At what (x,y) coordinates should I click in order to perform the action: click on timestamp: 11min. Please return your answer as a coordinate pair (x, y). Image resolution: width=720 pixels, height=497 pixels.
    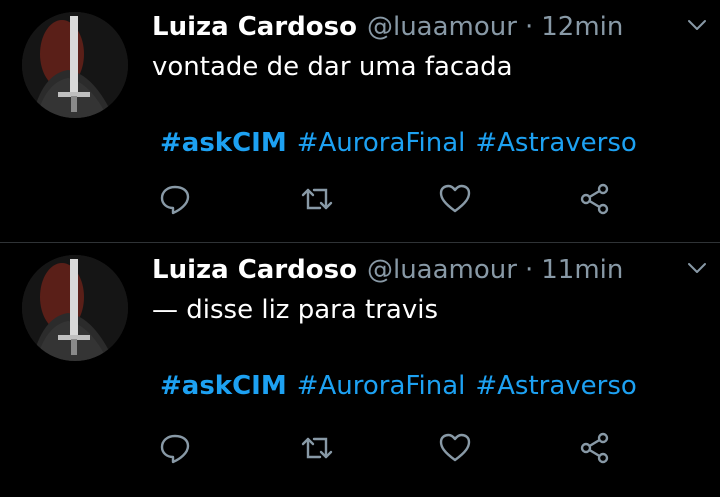
    Looking at the image, I should click on (582, 270).